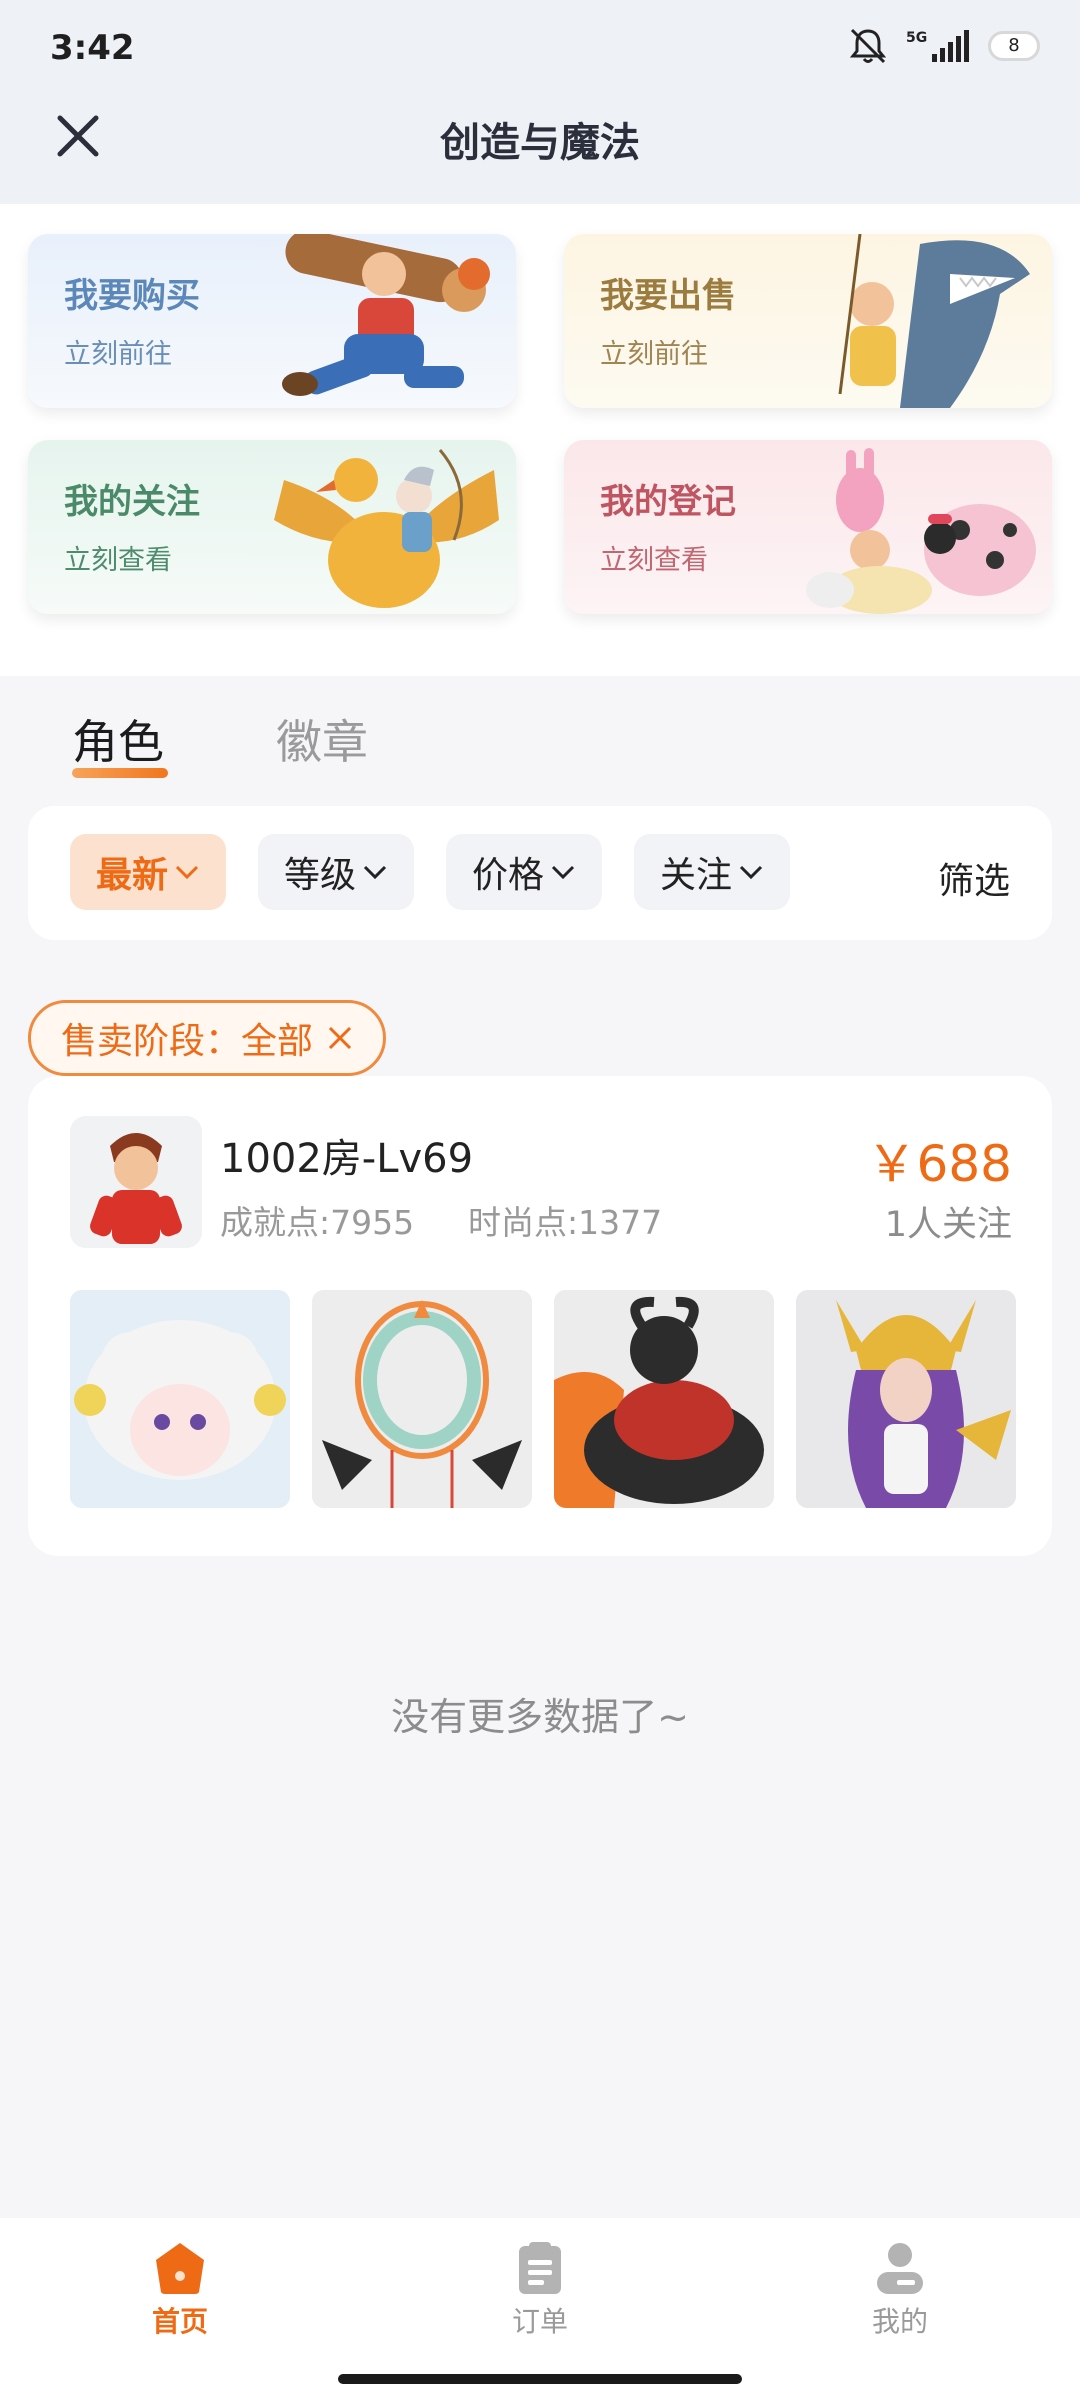 This screenshot has width=1080, height=2400. What do you see at coordinates (540, 2379) in the screenshot?
I see `home-indicator` at bounding box center [540, 2379].